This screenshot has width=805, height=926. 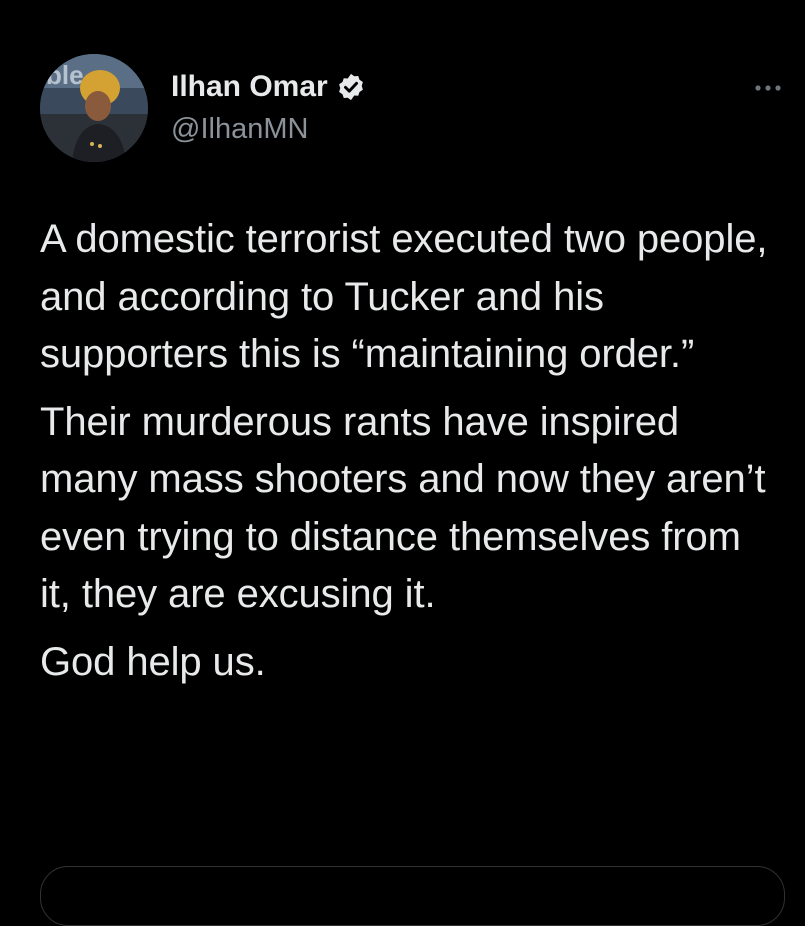 I want to click on author-name-row: Ilhan Omar, so click(x=268, y=87).